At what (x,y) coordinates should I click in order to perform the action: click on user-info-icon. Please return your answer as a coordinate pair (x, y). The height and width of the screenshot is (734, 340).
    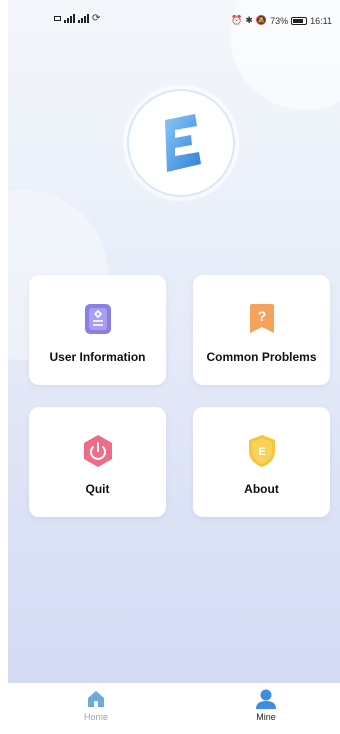
    Looking at the image, I should click on (98, 319).